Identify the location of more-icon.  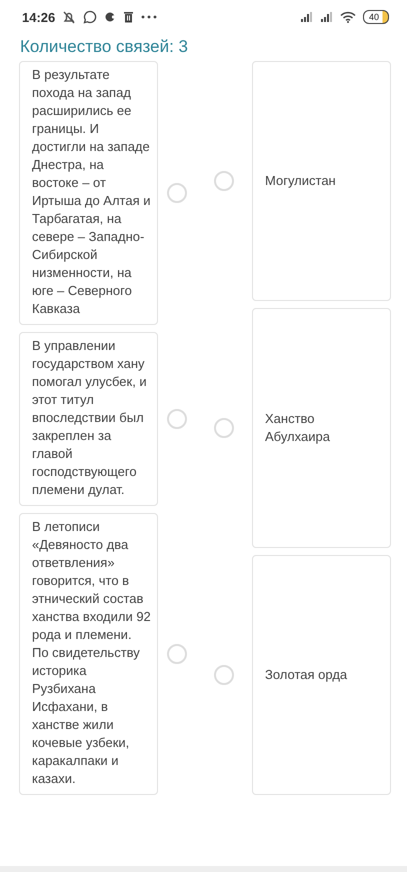
(149, 17).